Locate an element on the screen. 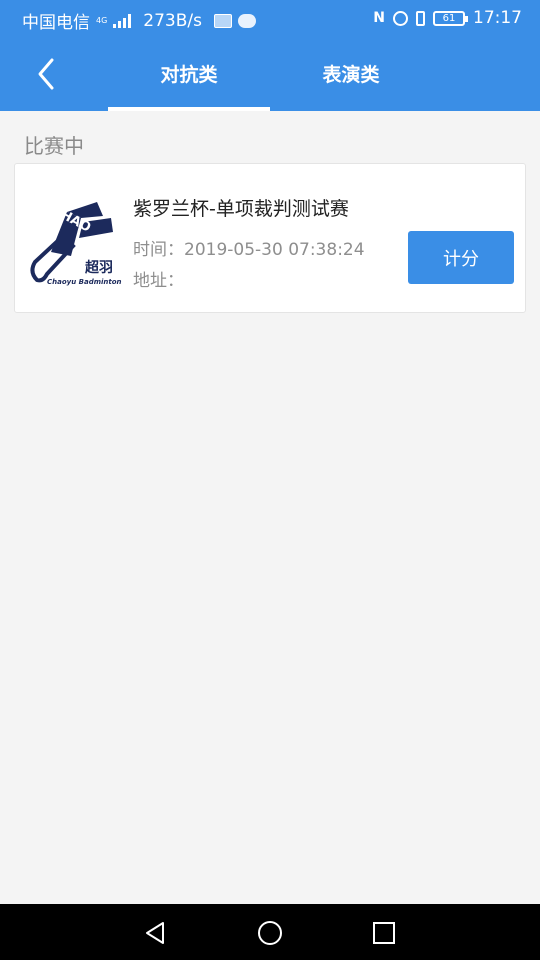 The width and height of the screenshot is (540, 960). circle-home-icon is located at coordinates (270, 933).